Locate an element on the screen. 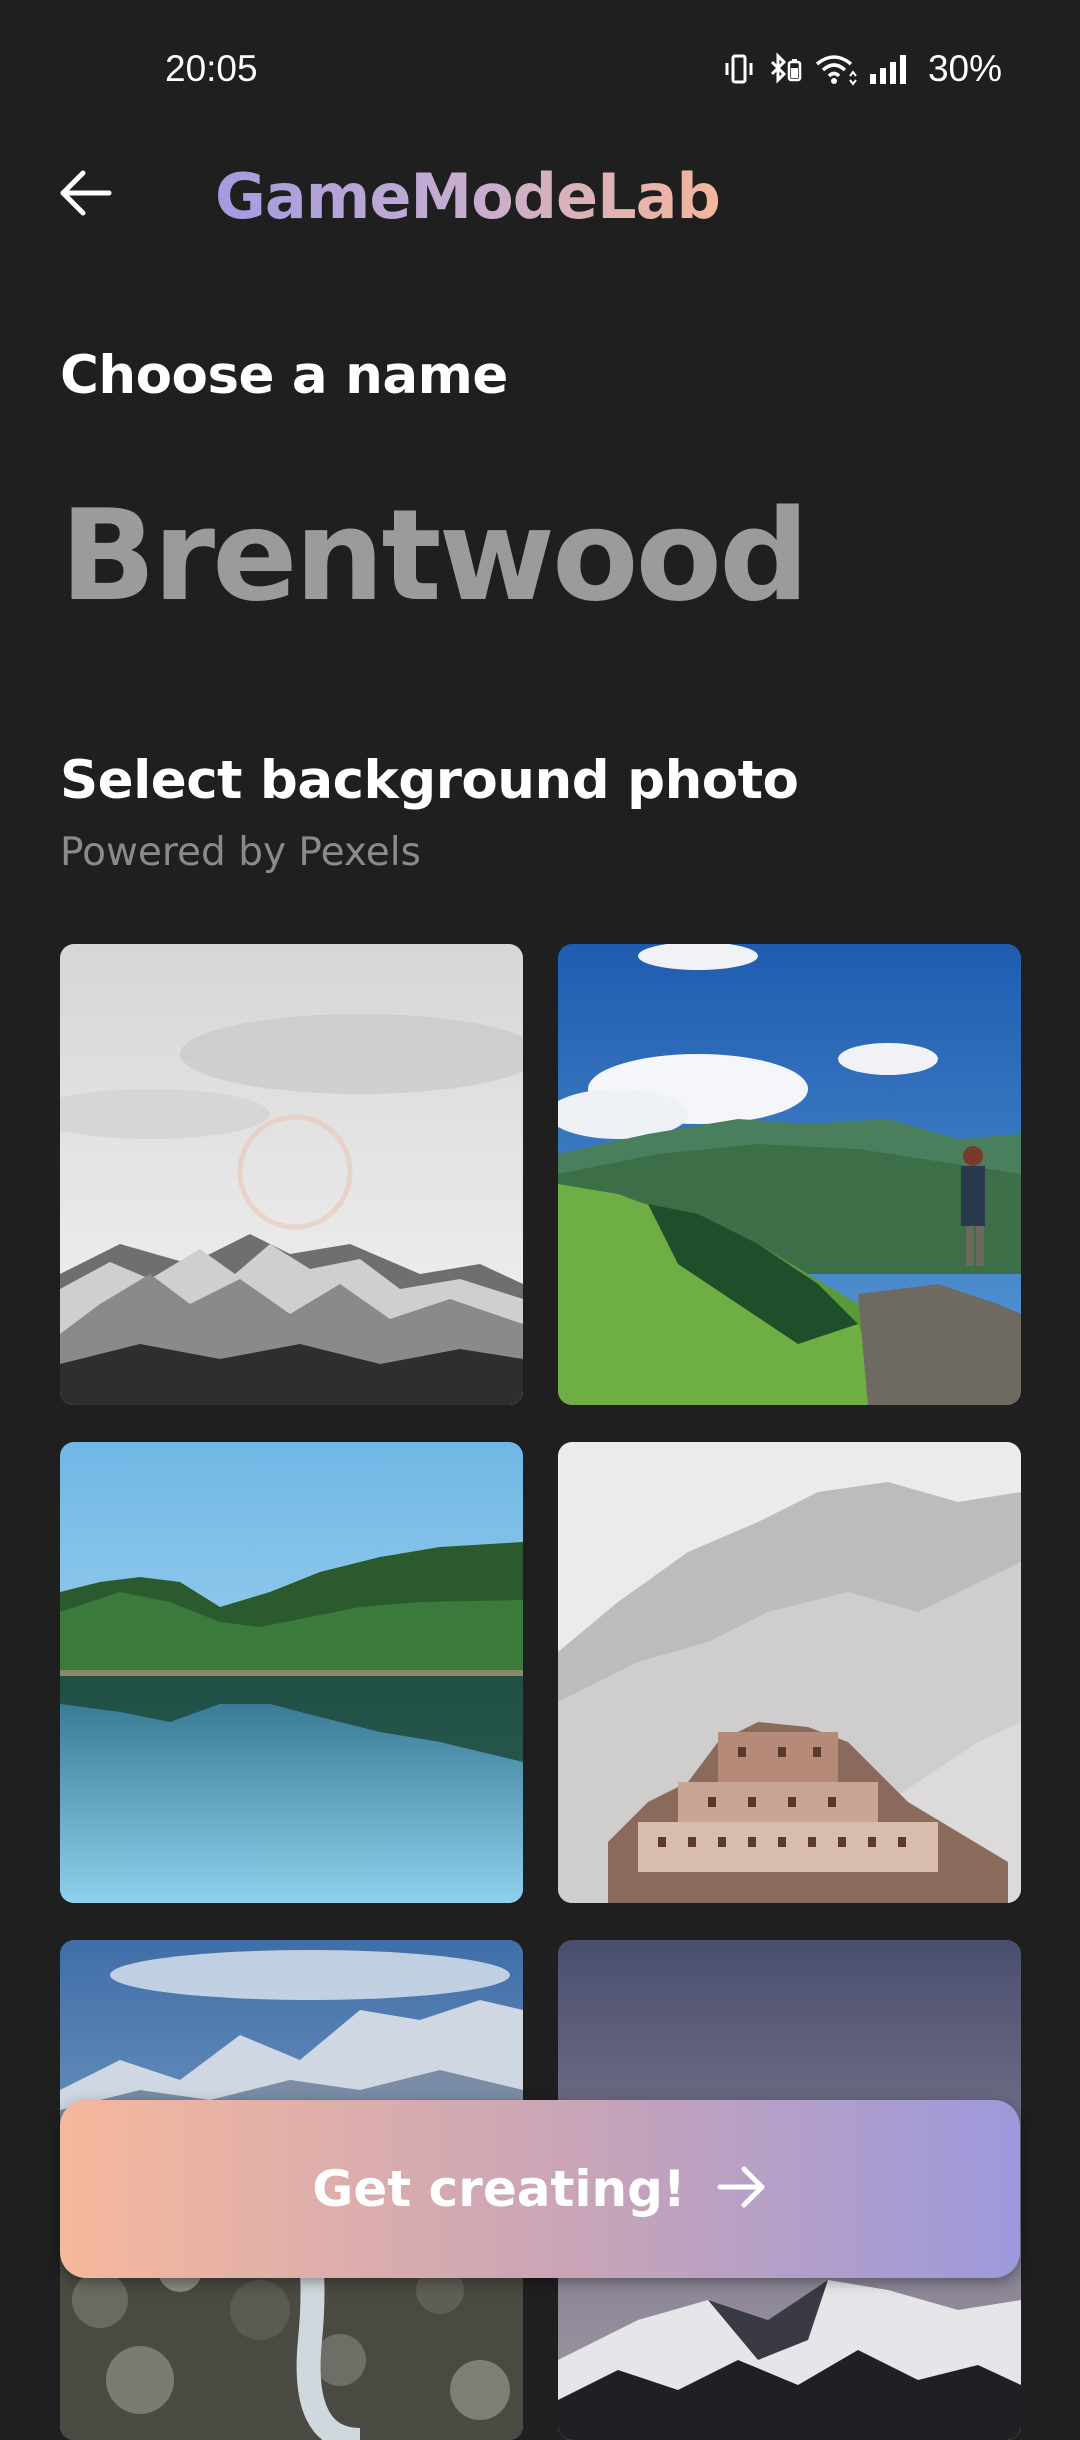  arrow-left-icon is located at coordinates (85, 195).